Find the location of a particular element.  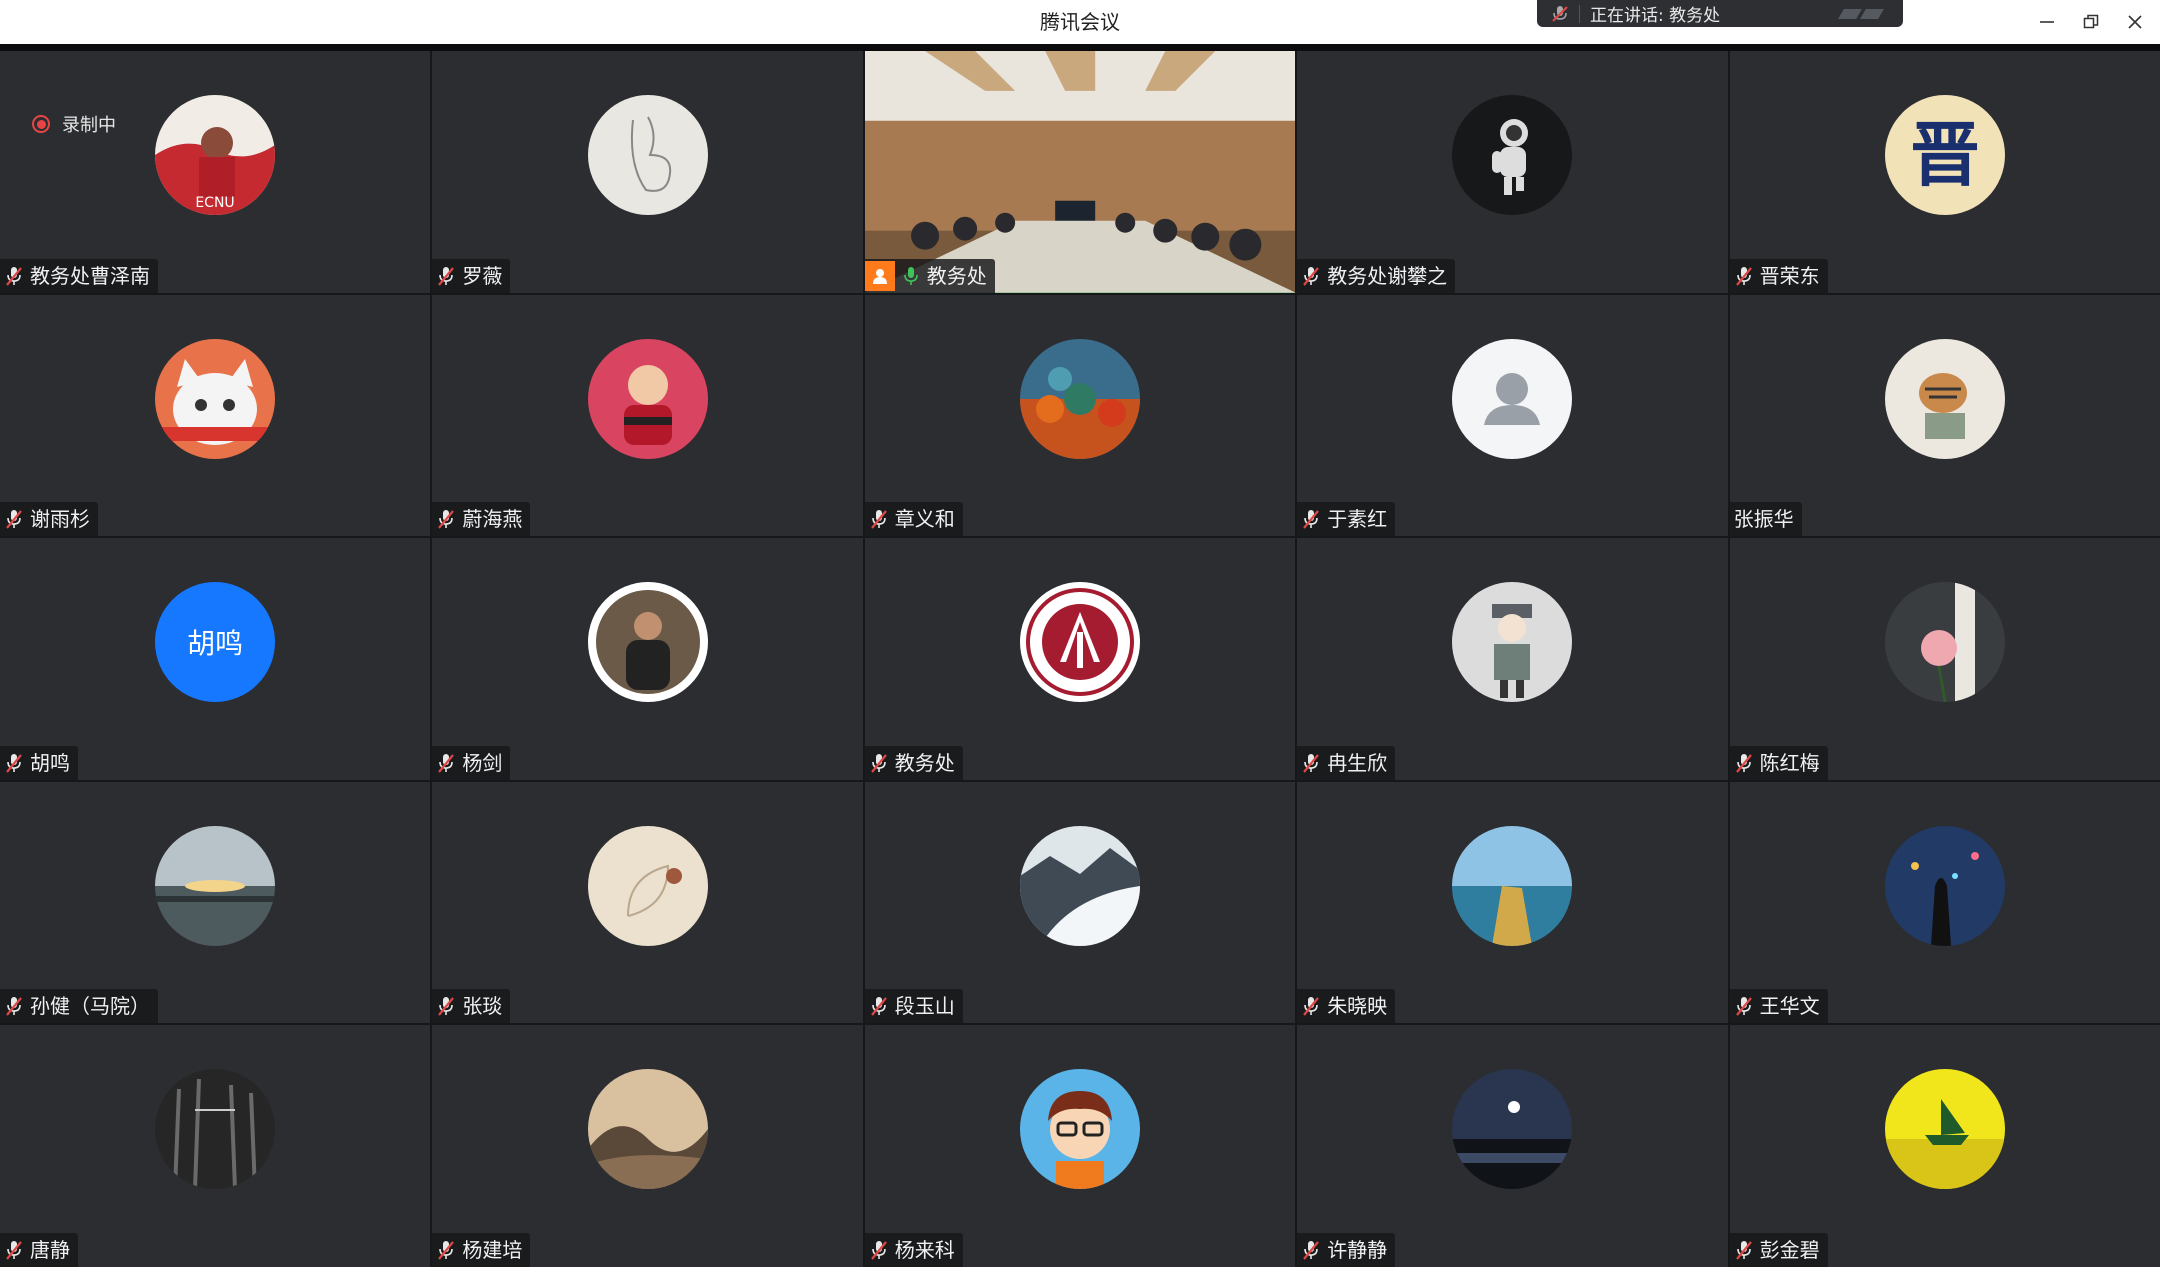

participant-name: 王华文 is located at coordinates (1789, 1006).